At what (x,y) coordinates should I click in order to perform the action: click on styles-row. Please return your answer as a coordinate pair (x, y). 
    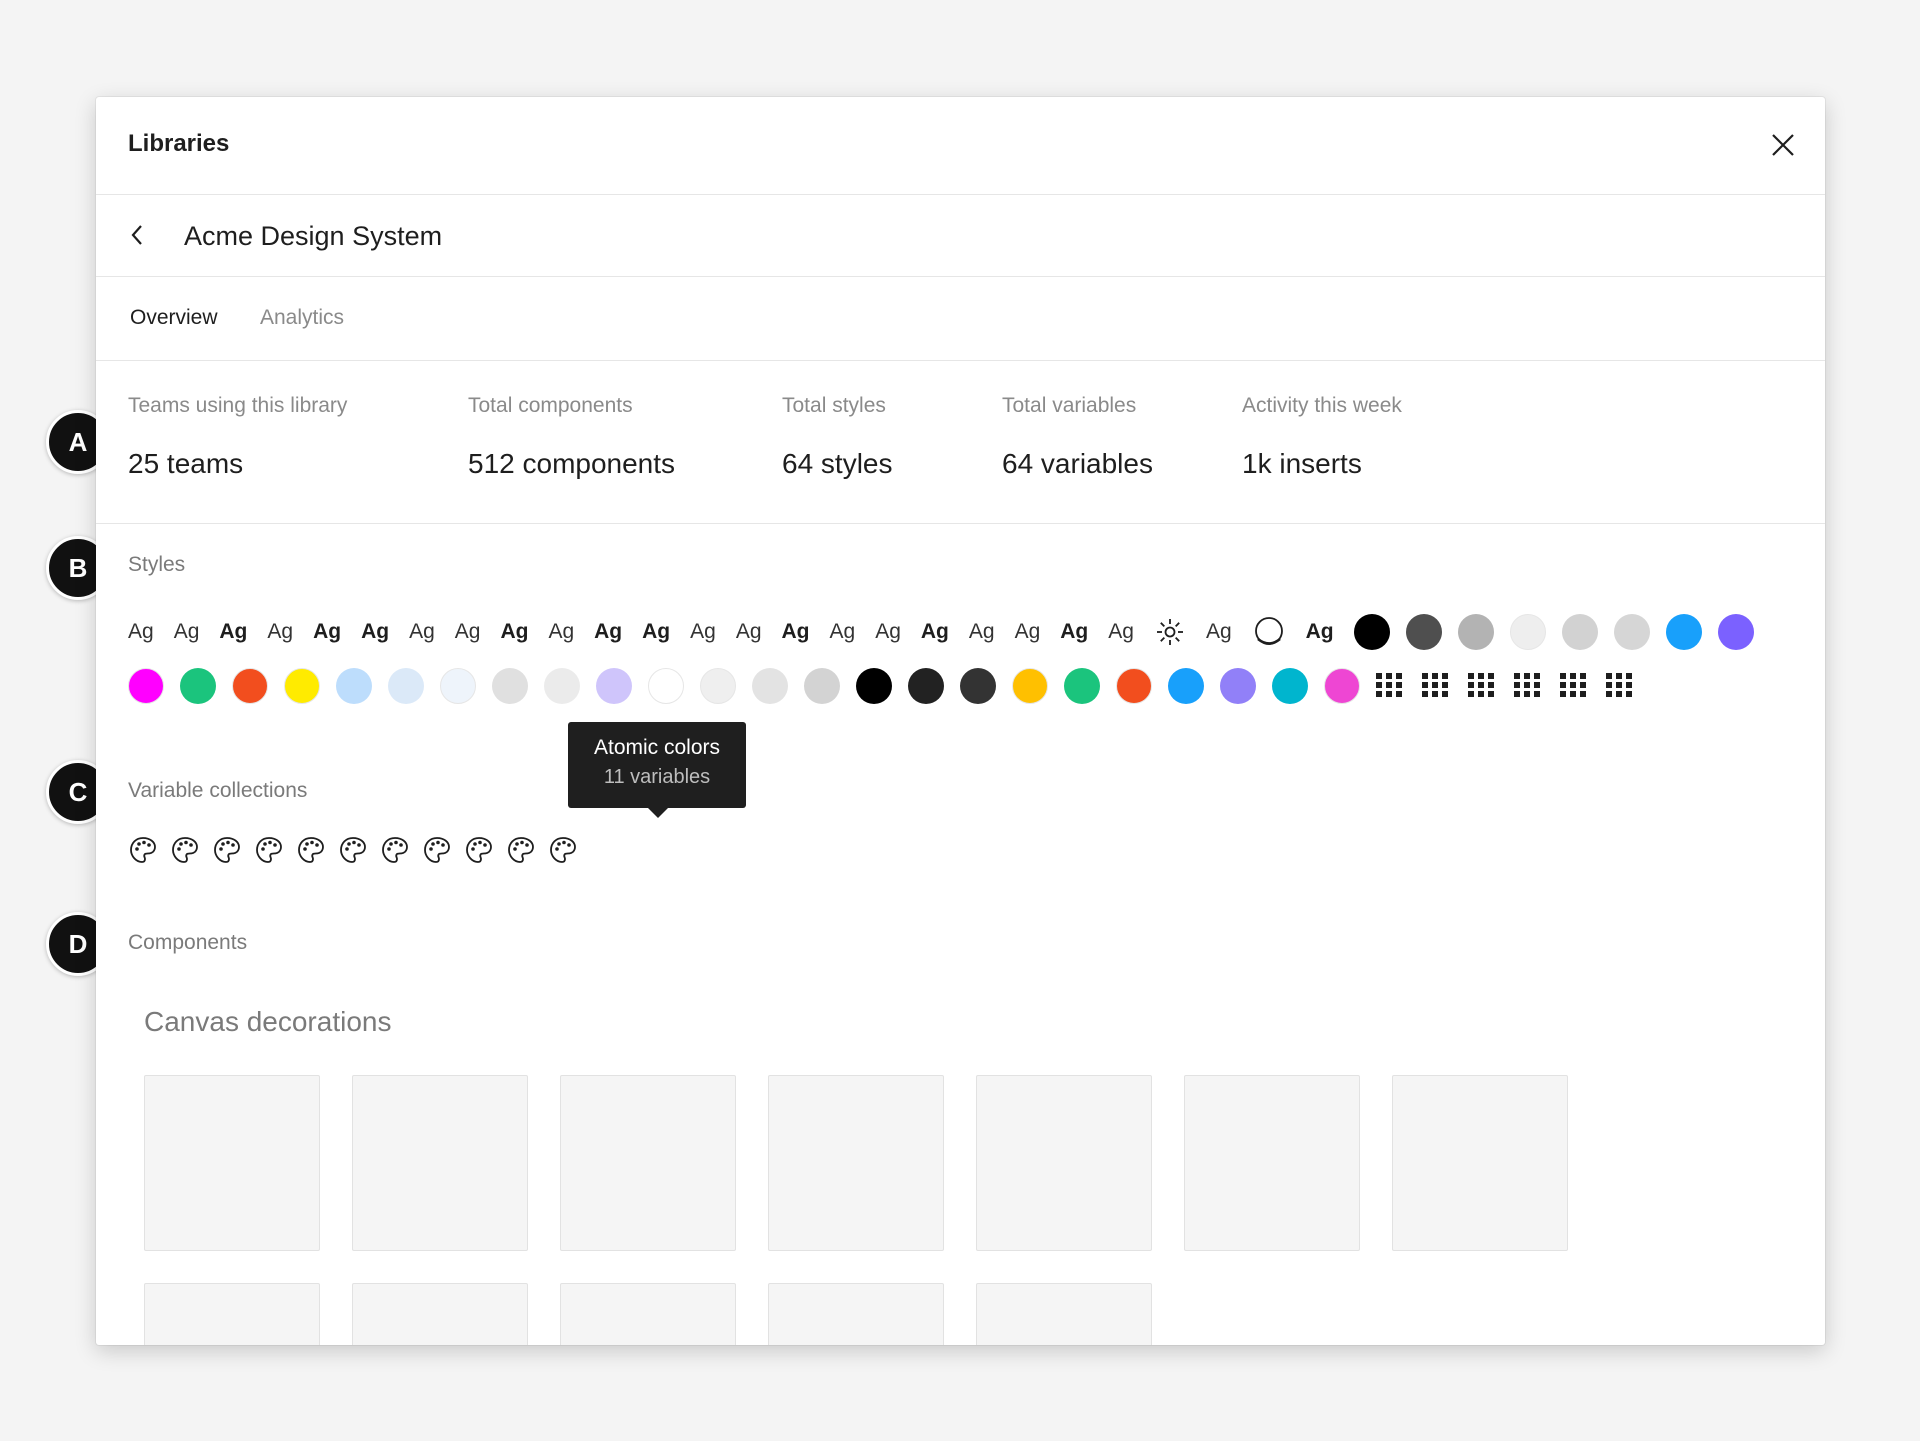
    Looking at the image, I should click on (890, 686).